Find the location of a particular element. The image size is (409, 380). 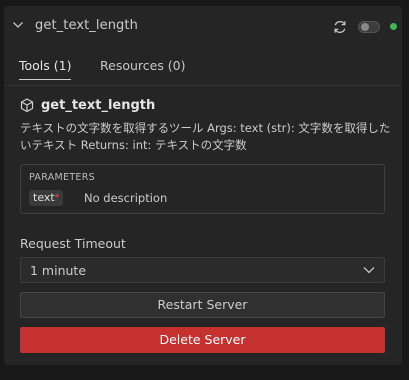

restart-server-button: Restart Server is located at coordinates (202, 305).